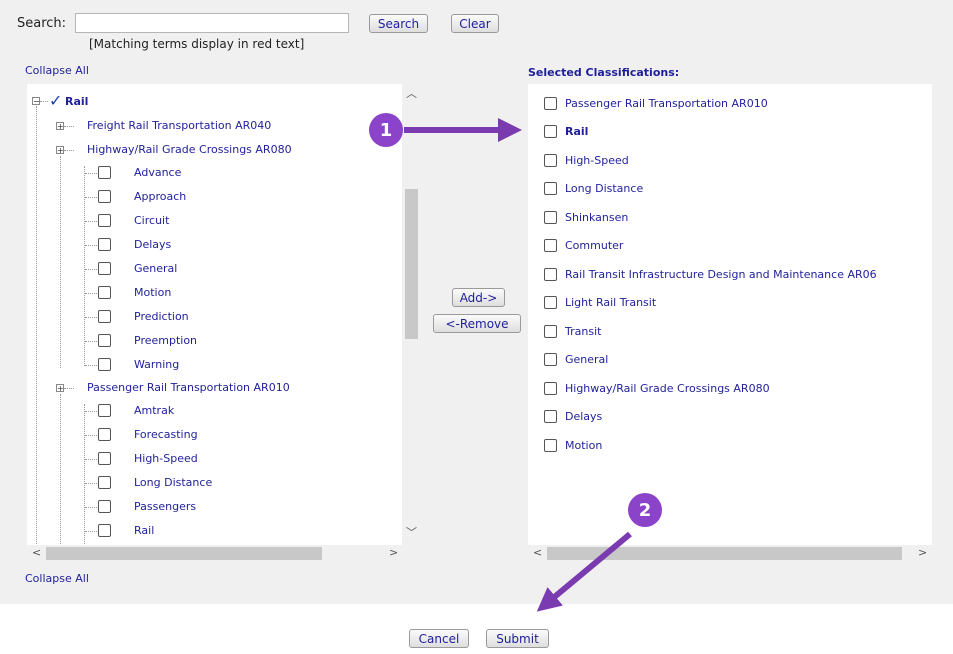 This screenshot has width=953, height=654. What do you see at coordinates (386, 130) in the screenshot?
I see `annotation-badge-1: 1` at bounding box center [386, 130].